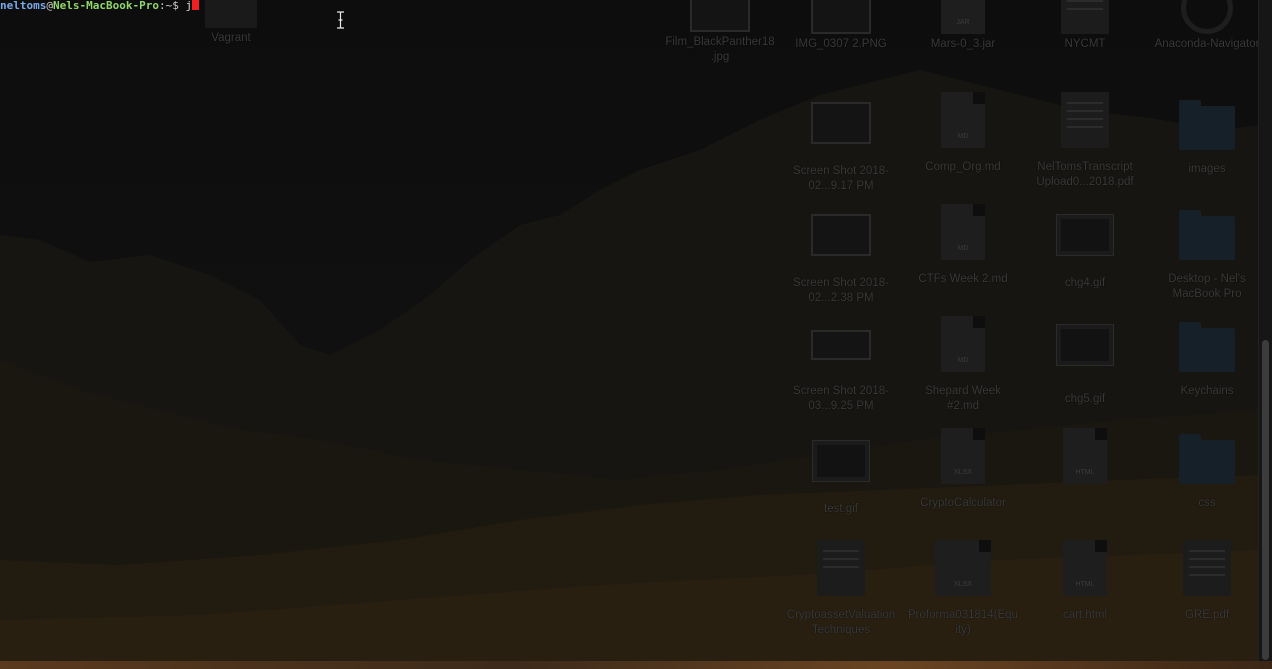 This screenshot has height=669, width=1272. Describe the element at coordinates (1207, 286) in the screenshot. I see `icon-label: Desktop - Nel's MacBook Pro` at that location.